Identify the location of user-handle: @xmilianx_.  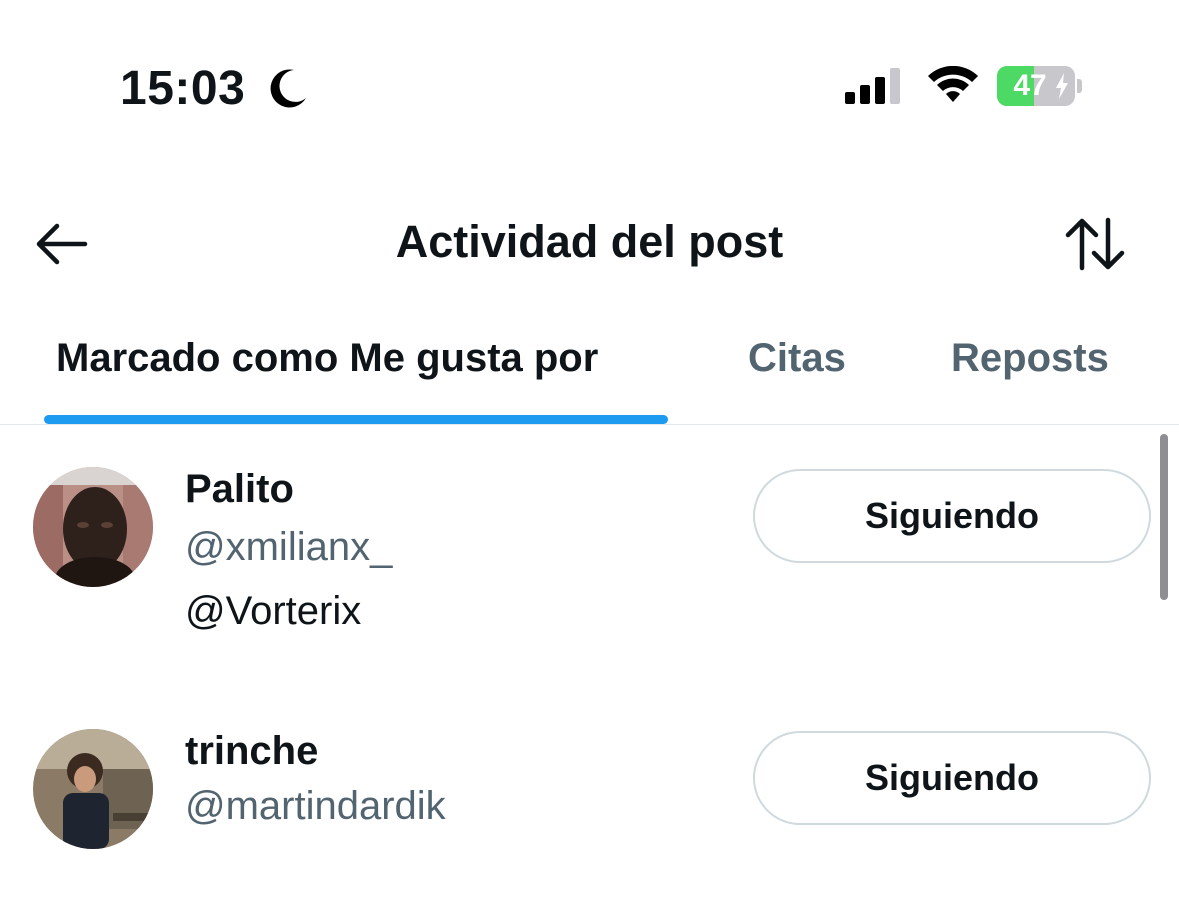
(288, 547).